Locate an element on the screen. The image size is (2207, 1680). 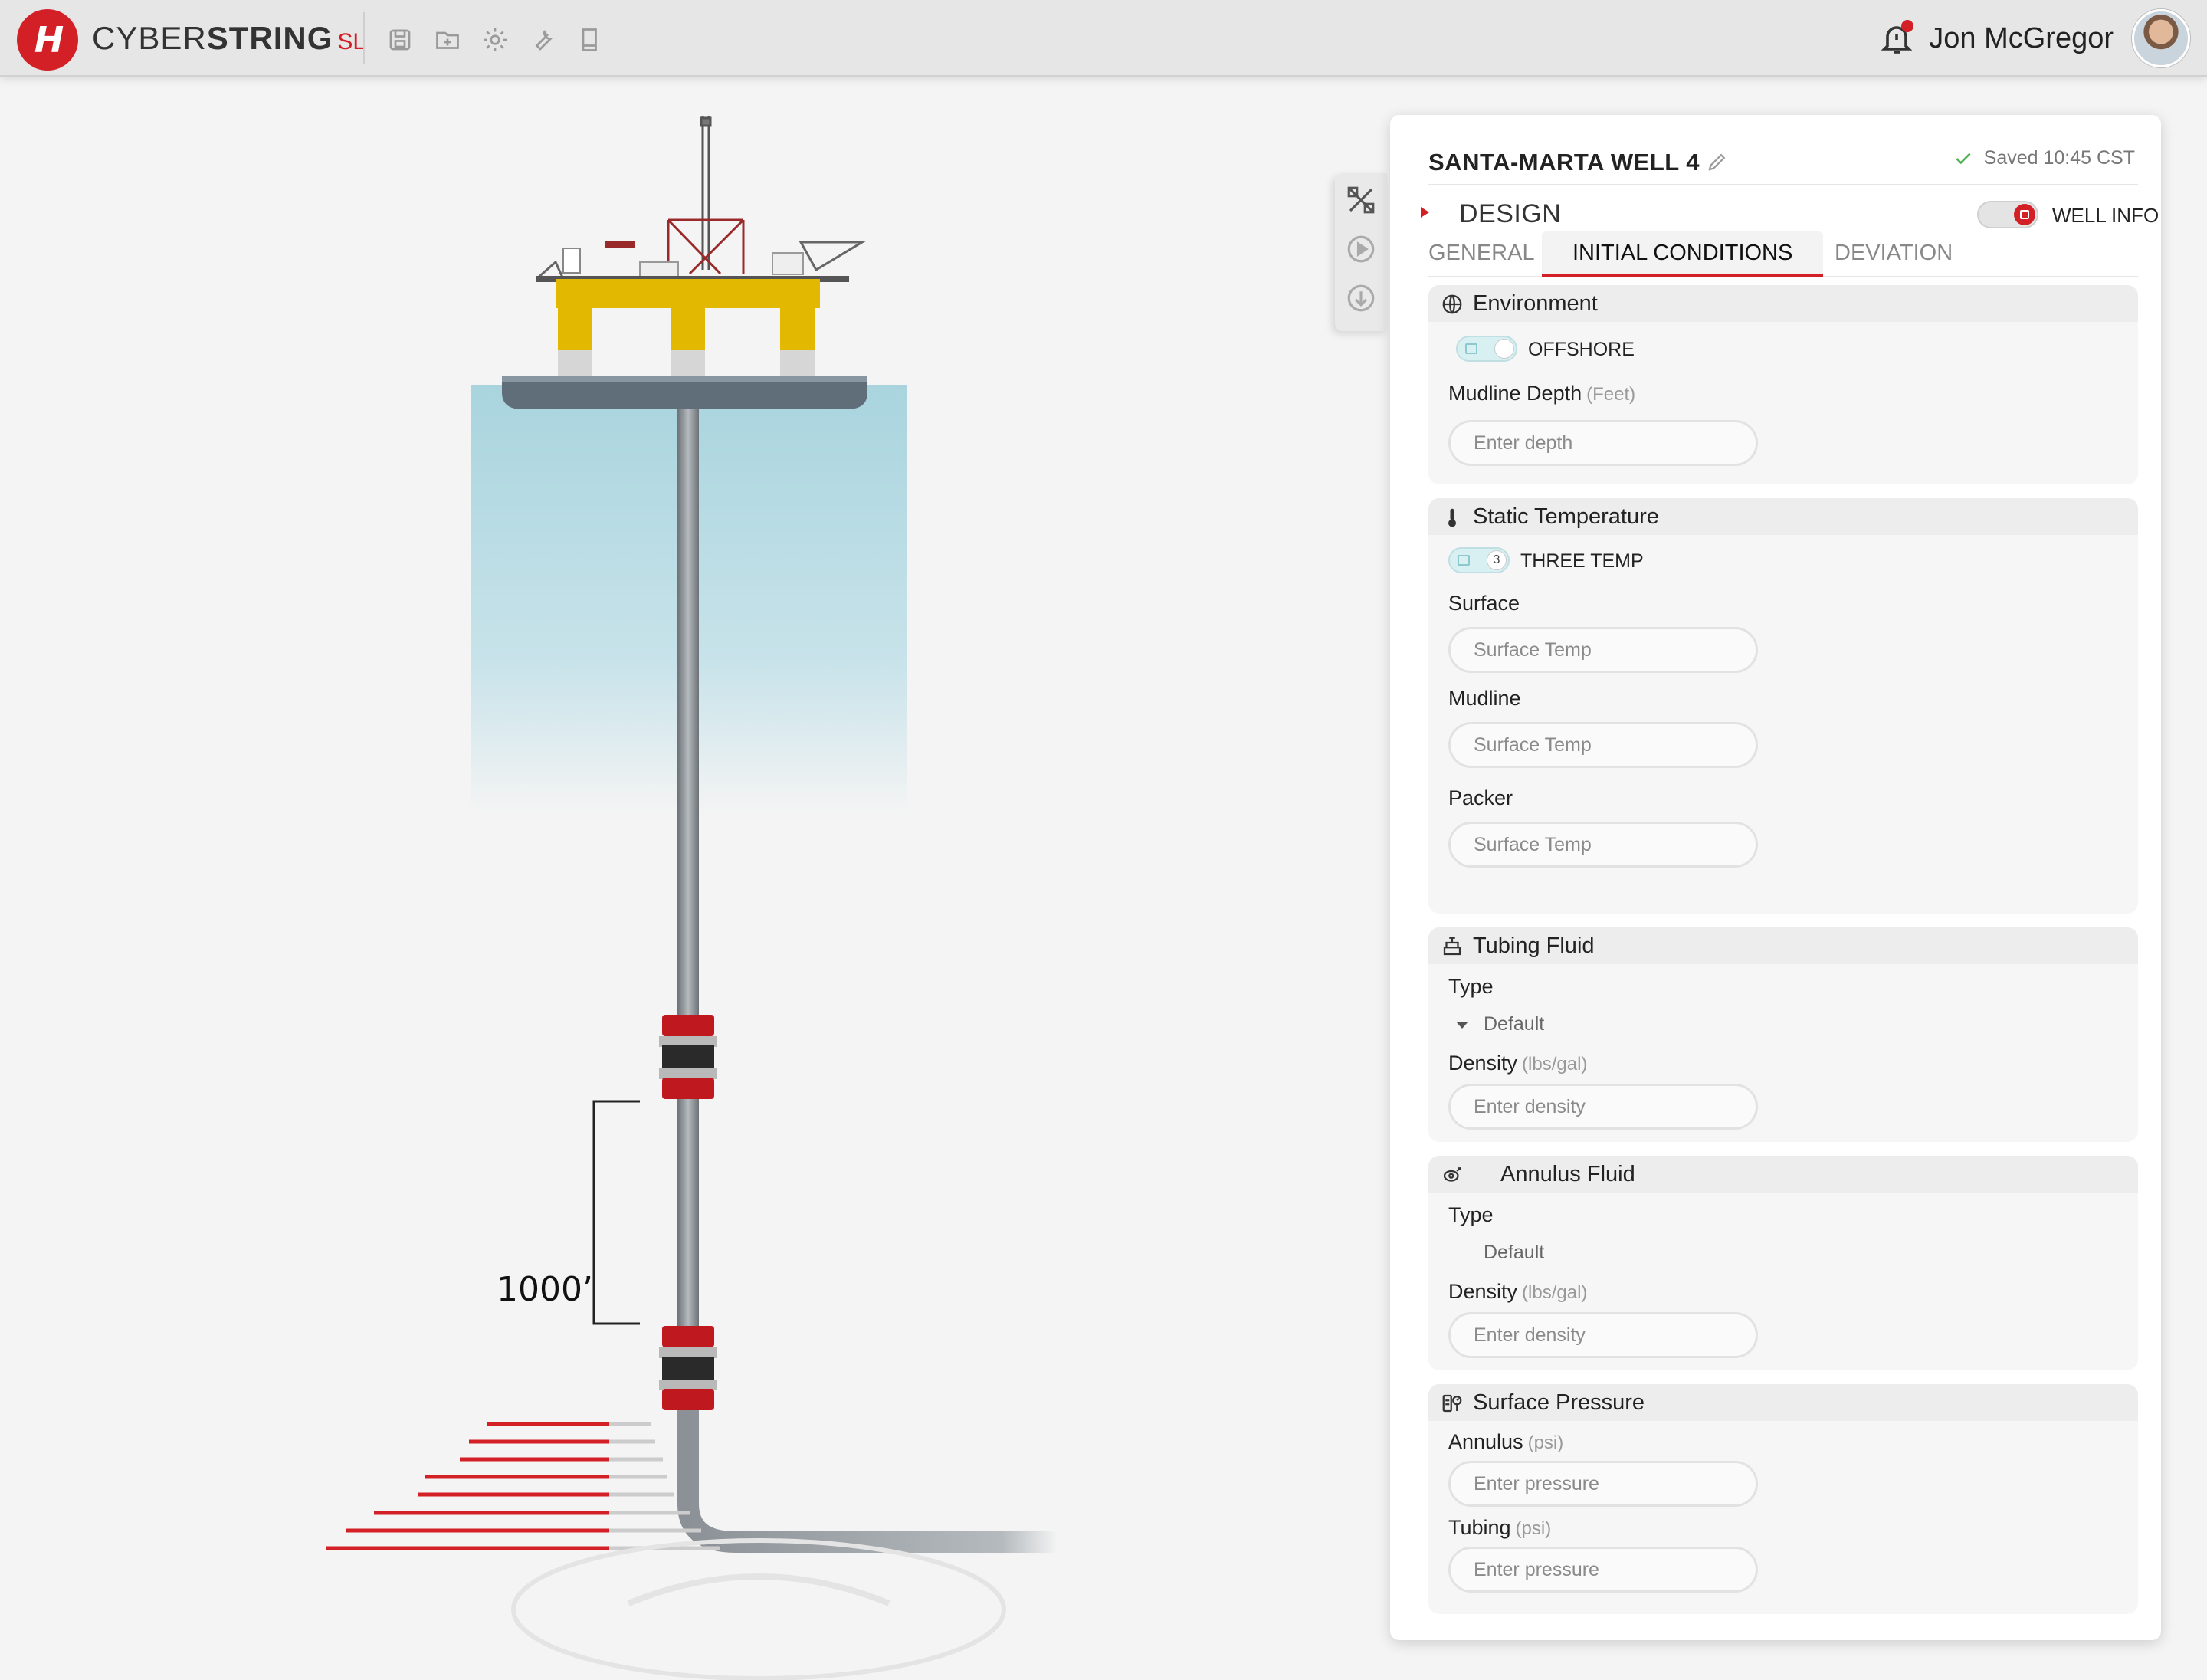
surface-label: Surface is located at coordinates (1484, 603).